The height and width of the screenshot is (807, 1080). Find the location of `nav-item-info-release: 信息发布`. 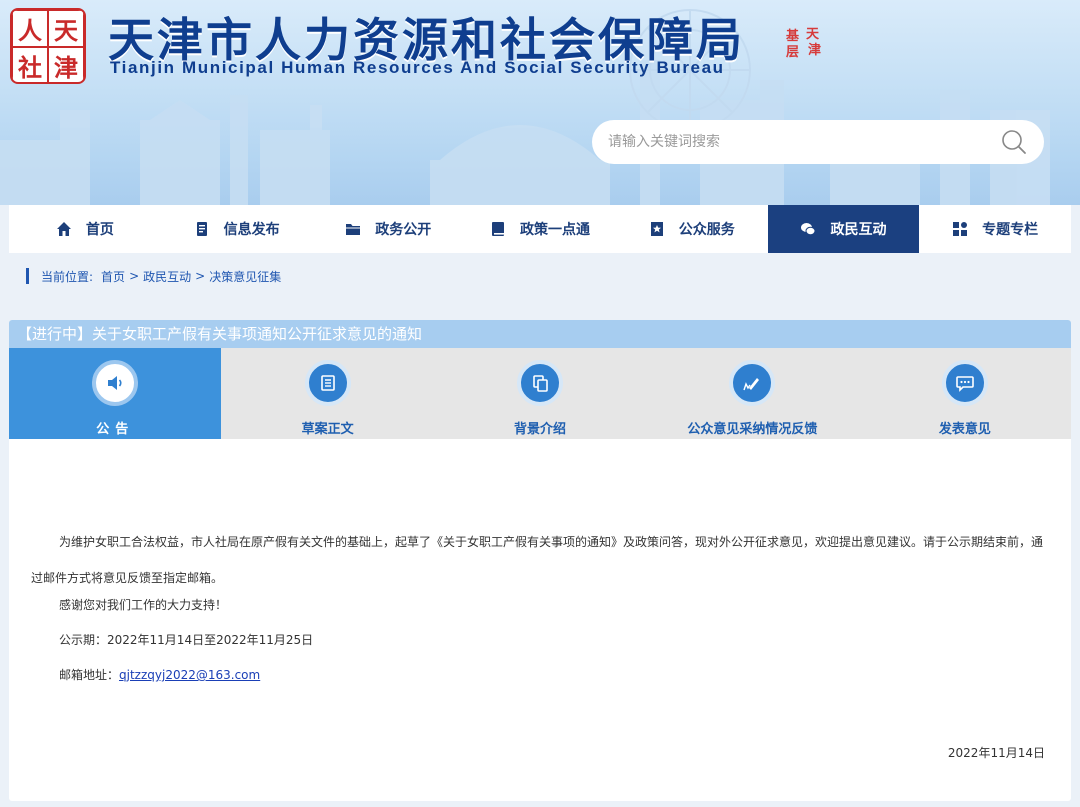

nav-item-info-release: 信息发布 is located at coordinates (237, 229).